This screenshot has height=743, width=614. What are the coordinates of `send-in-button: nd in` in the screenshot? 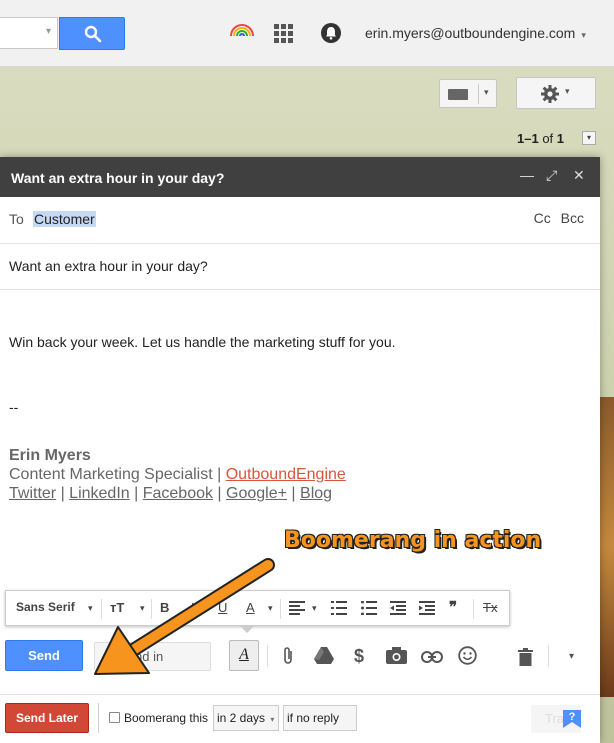 It's located at (152, 656).